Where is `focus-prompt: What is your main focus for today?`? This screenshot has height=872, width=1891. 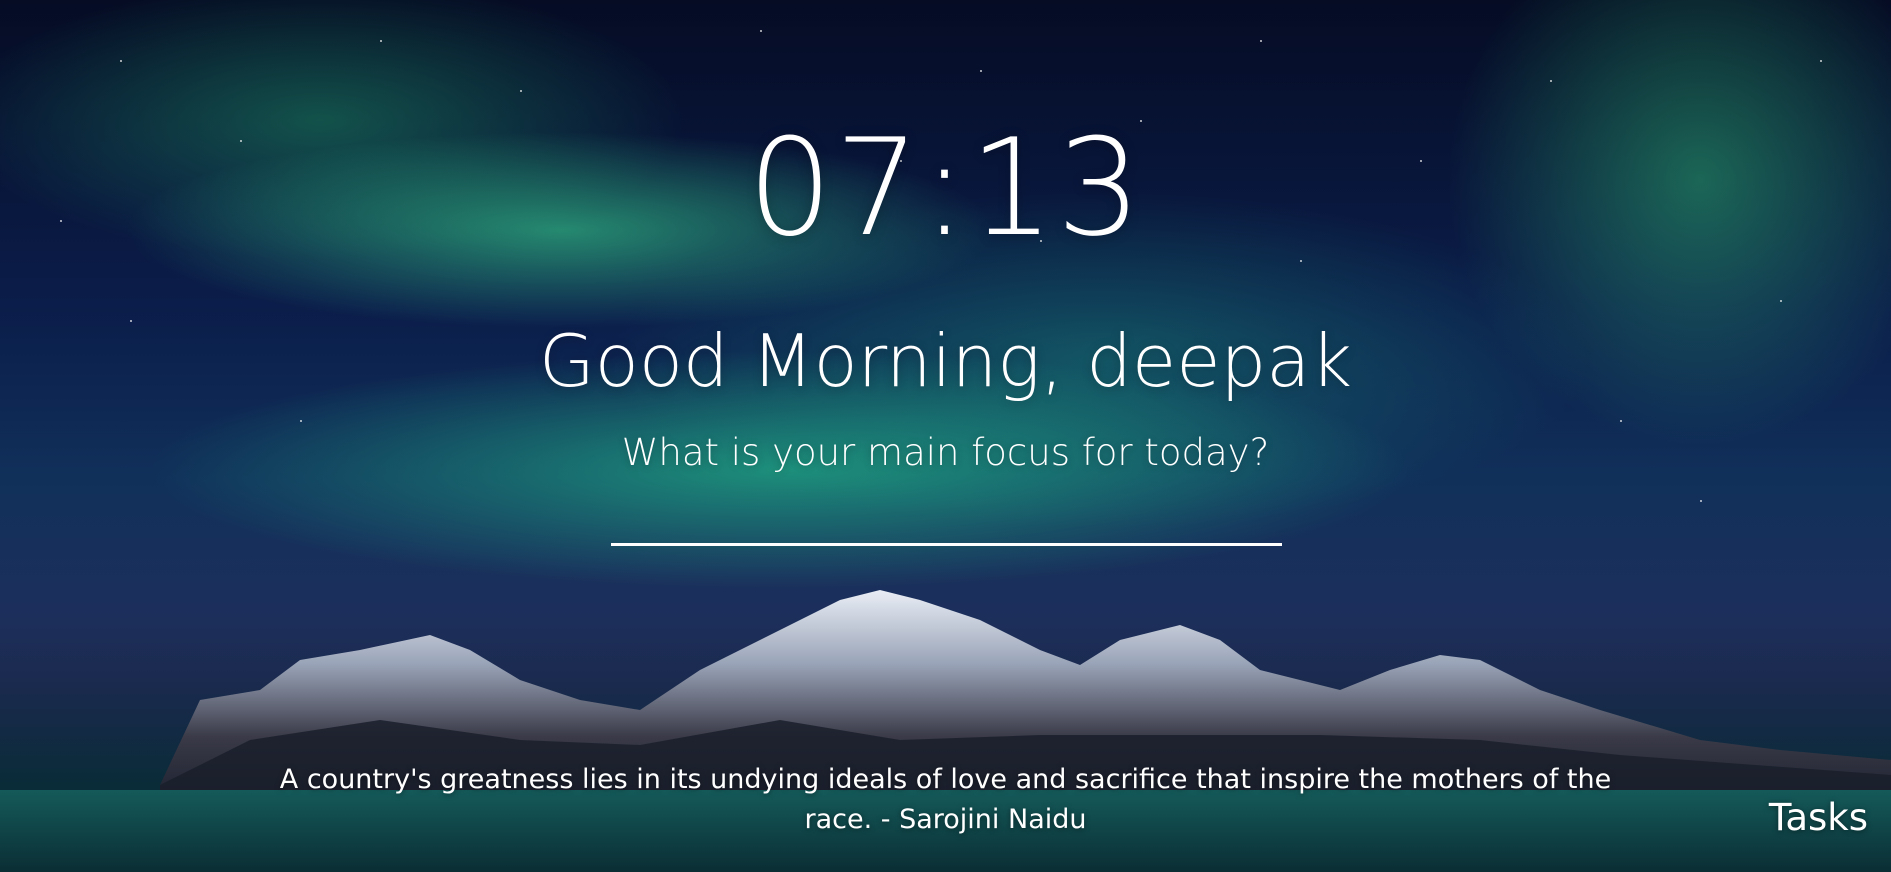
focus-prompt: What is your main focus for today? is located at coordinates (945, 452).